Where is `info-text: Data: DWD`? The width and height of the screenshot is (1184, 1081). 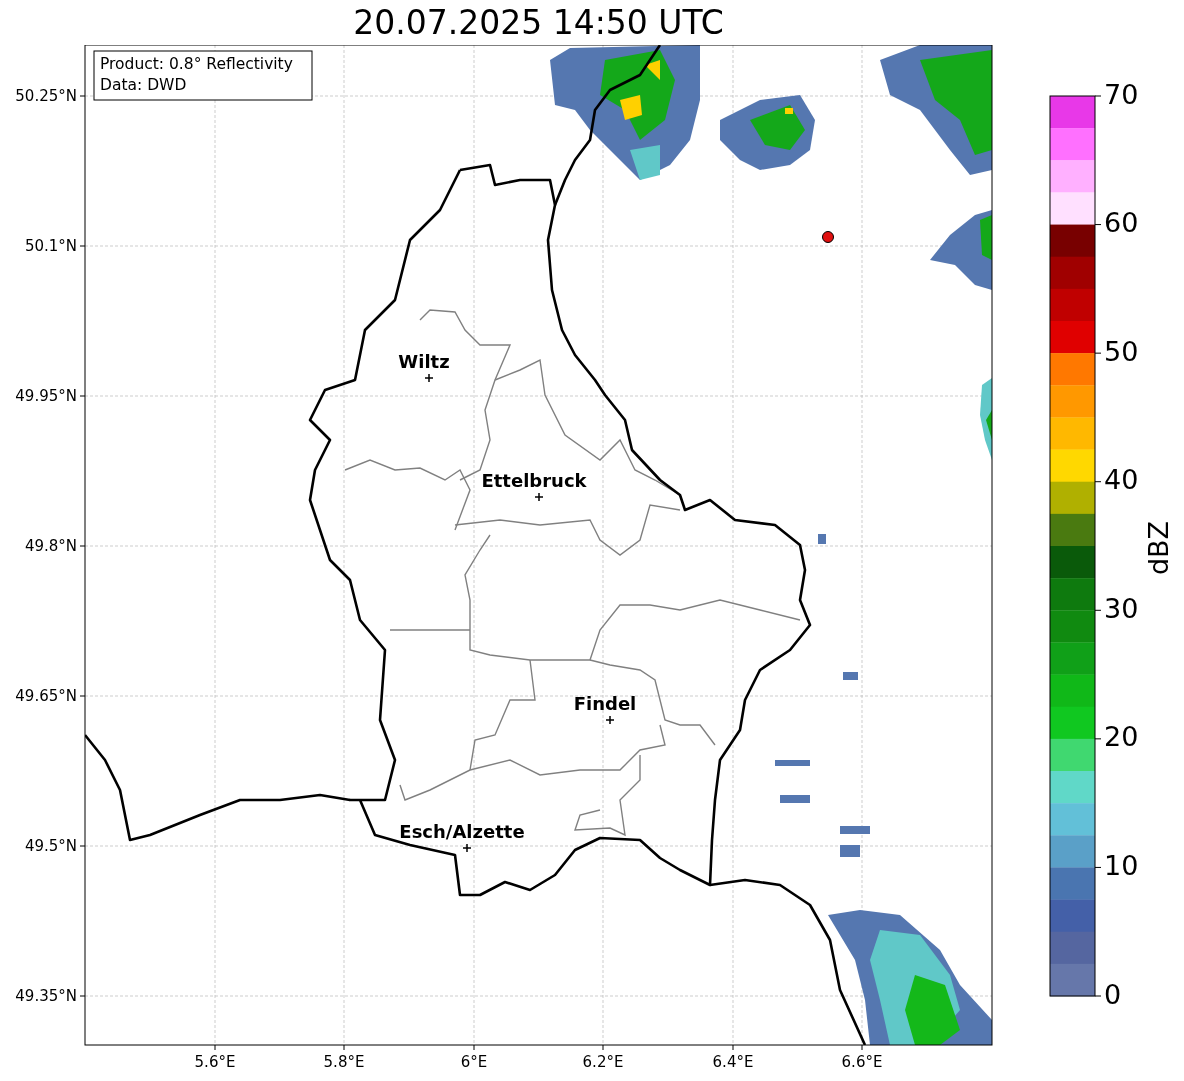 info-text: Data: DWD is located at coordinates (143, 85).